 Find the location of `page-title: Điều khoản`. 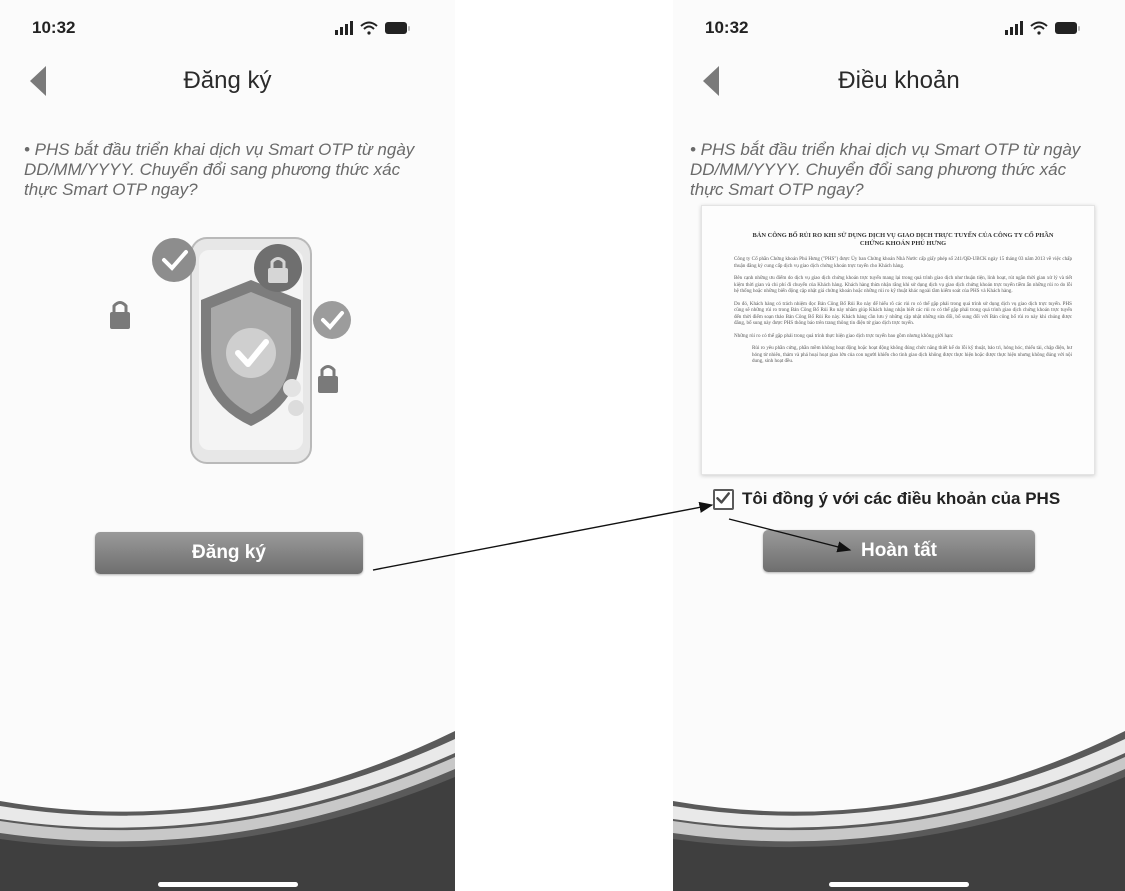

page-title: Điều khoản is located at coordinates (899, 80).